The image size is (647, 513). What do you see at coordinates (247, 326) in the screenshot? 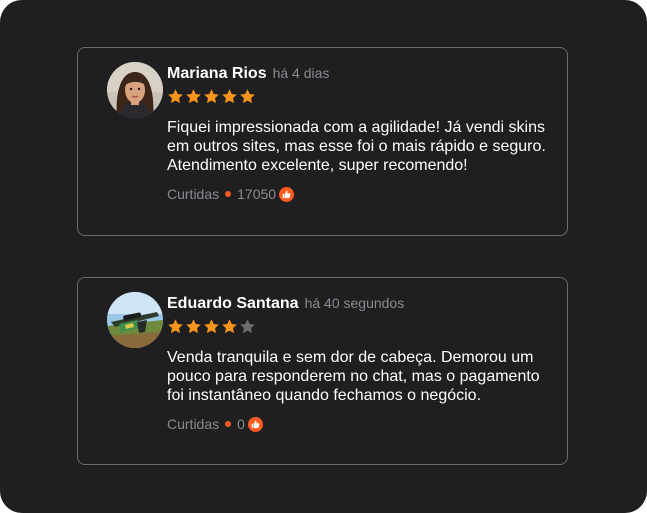
I see `star-empty-icon` at bounding box center [247, 326].